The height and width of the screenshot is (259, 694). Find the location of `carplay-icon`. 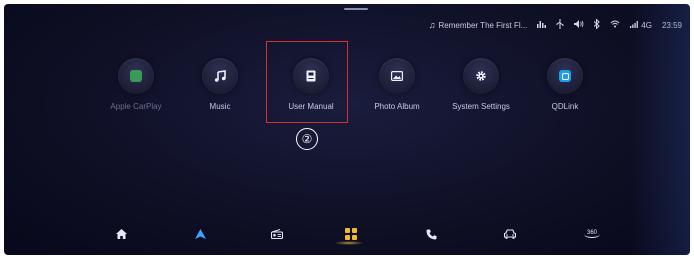

carplay-icon is located at coordinates (136, 76).